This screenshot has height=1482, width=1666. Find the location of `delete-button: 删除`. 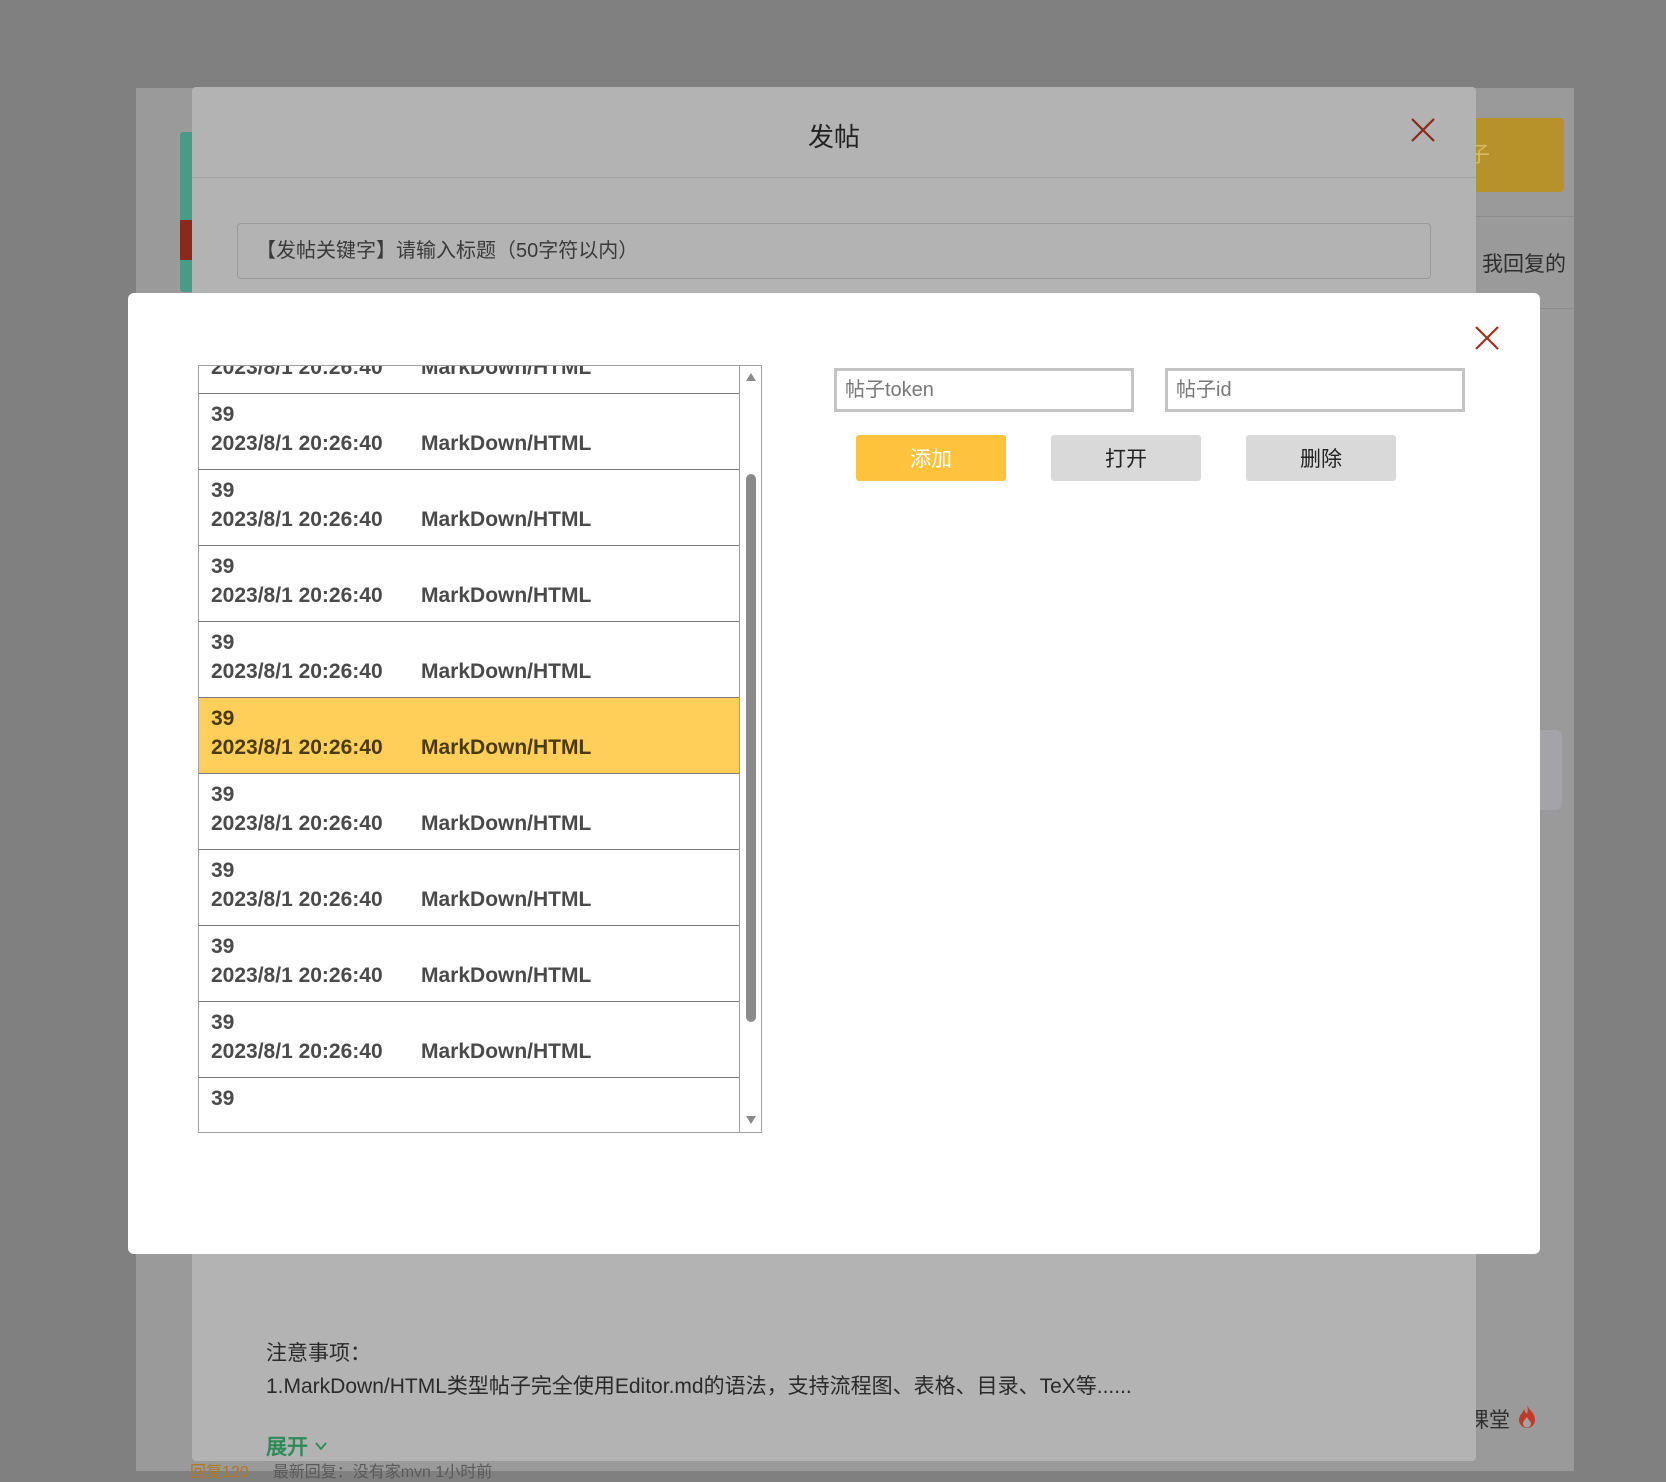

delete-button: 删除 is located at coordinates (1321, 458).